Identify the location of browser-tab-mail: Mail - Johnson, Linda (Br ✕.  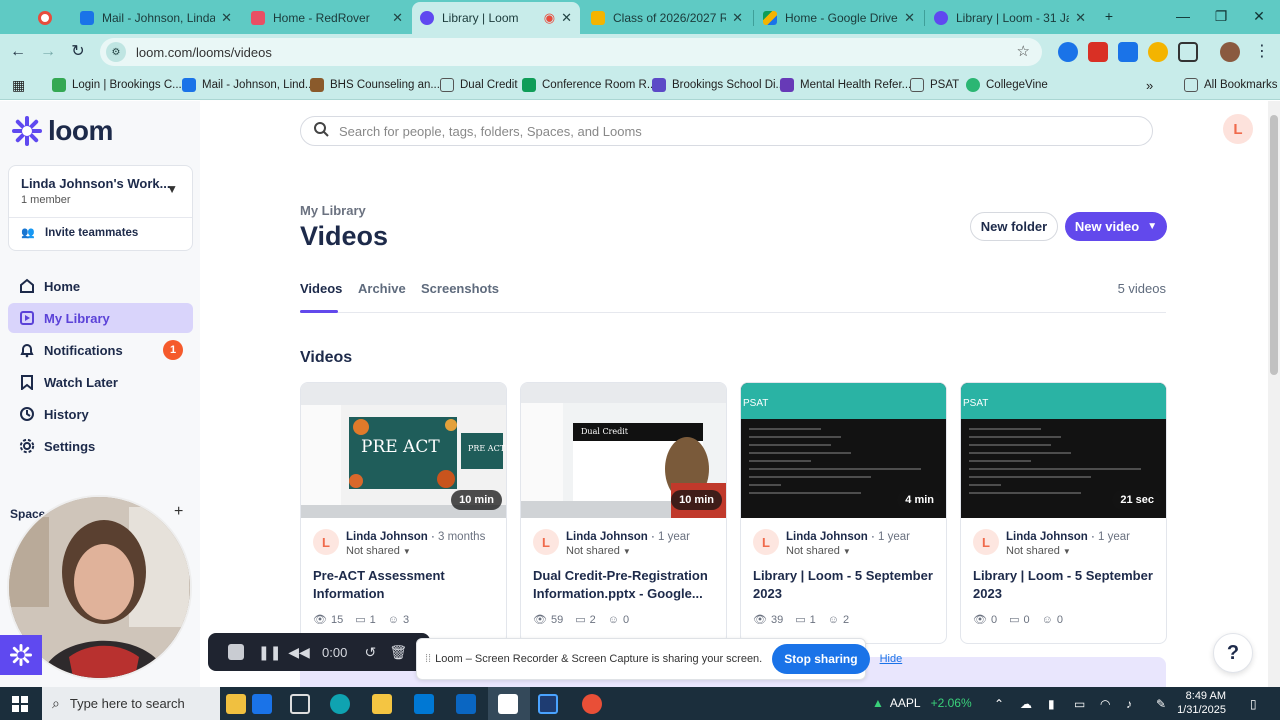
(156, 18).